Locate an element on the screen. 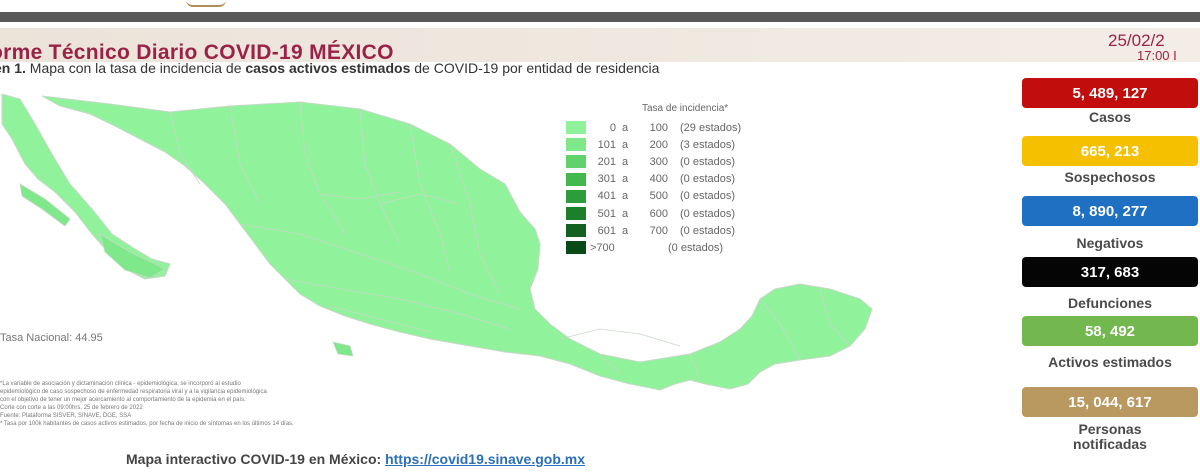  logo-fragment is located at coordinates (206, 3).